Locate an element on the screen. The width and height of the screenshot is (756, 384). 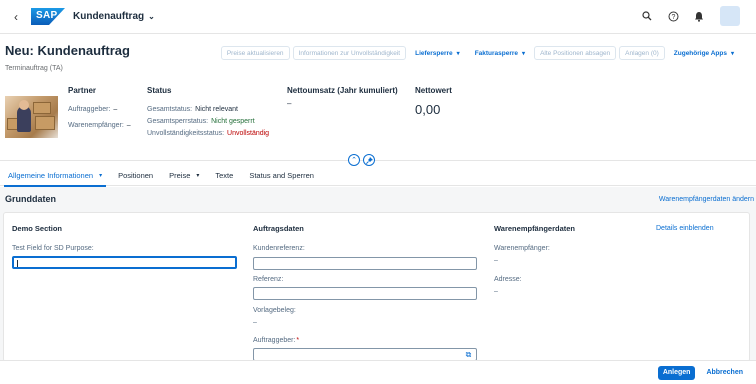
ship-to-label: Warenempfänger: is located at coordinates (522, 248).